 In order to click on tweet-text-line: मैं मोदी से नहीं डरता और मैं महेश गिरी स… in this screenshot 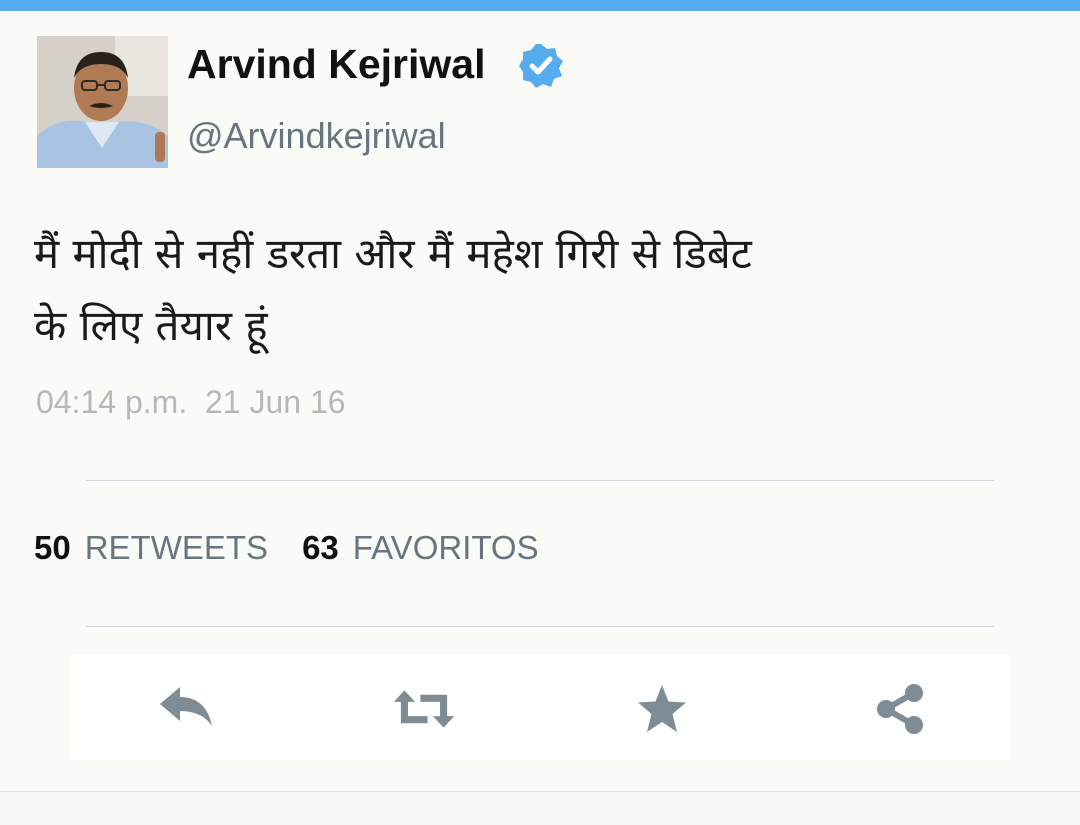, I will do `click(393, 253)`.